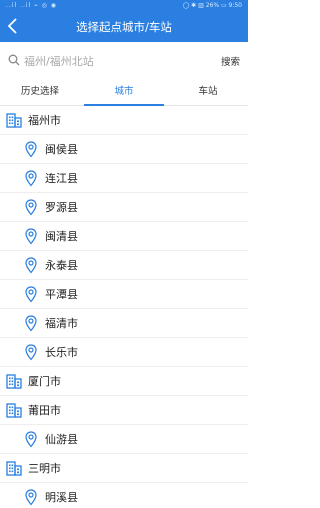  Describe the element at coordinates (61, 236) in the screenshot. I see `county-label: 闽清县` at that location.